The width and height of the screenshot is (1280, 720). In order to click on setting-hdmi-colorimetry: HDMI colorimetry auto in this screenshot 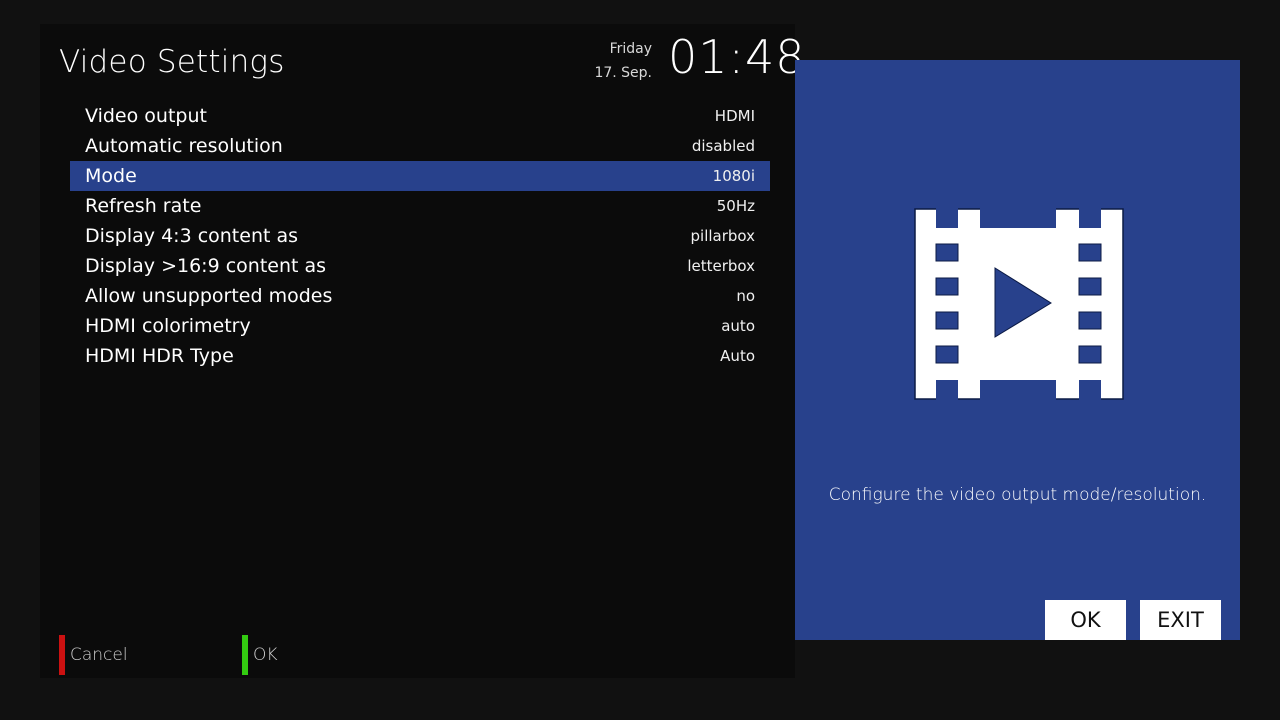, I will do `click(420, 326)`.